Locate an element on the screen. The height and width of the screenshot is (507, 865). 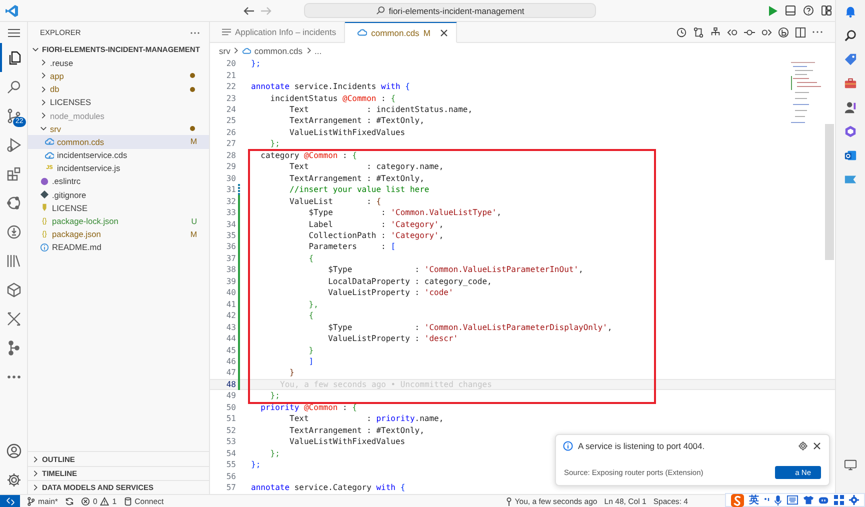
code-line: priority @Common : { is located at coordinates (308, 407).